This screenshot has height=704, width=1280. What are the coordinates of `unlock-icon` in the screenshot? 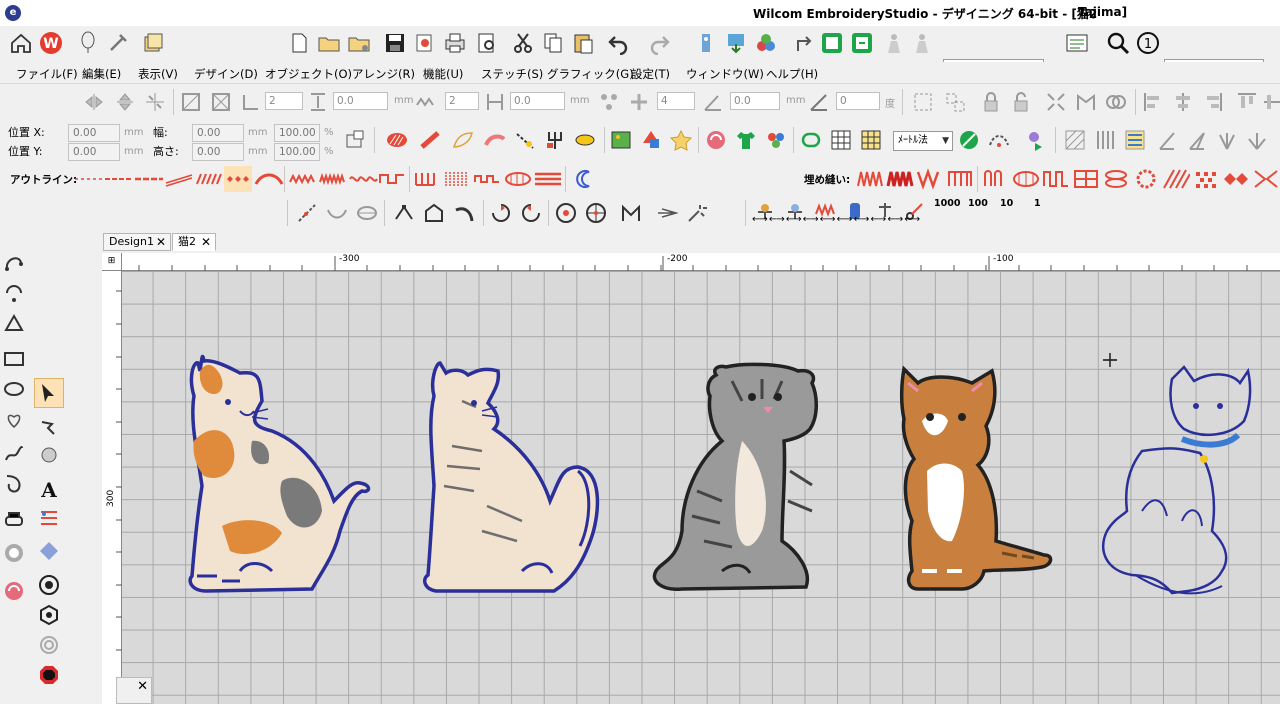 It's located at (1021, 102).